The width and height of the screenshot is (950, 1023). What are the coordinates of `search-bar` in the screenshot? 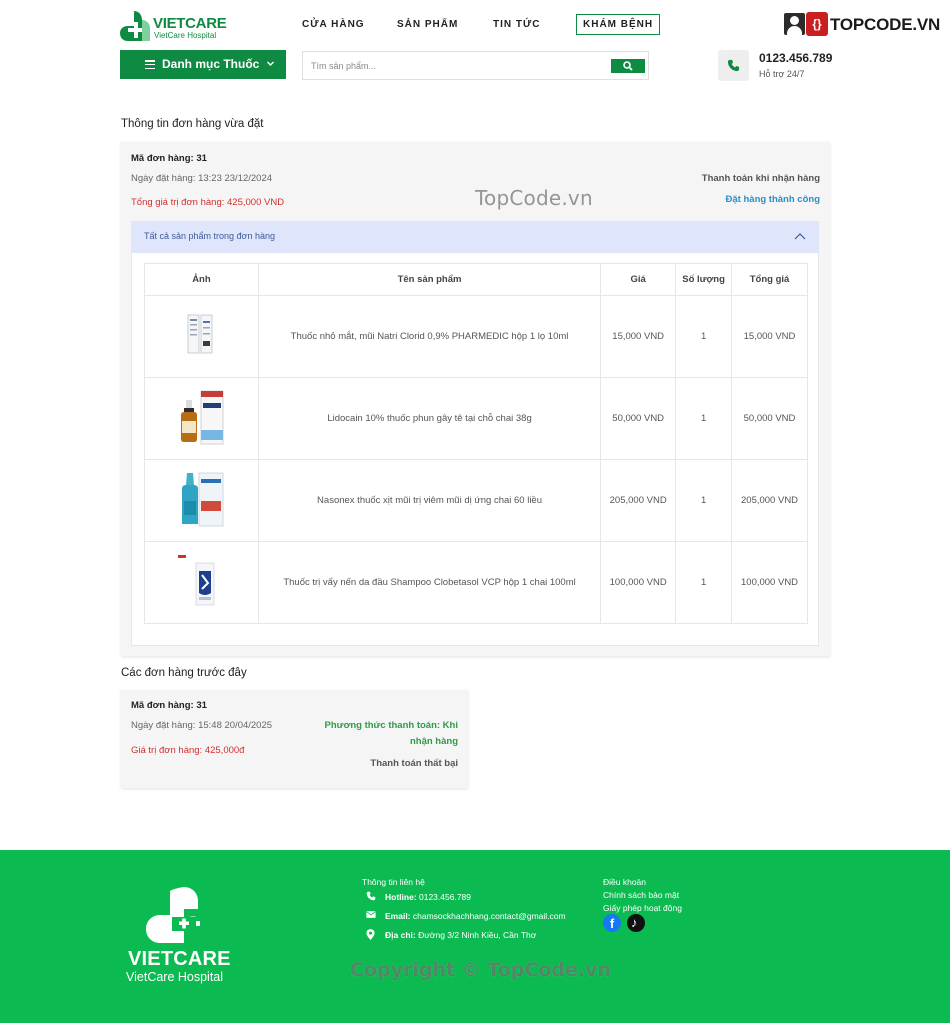 It's located at (475, 65).